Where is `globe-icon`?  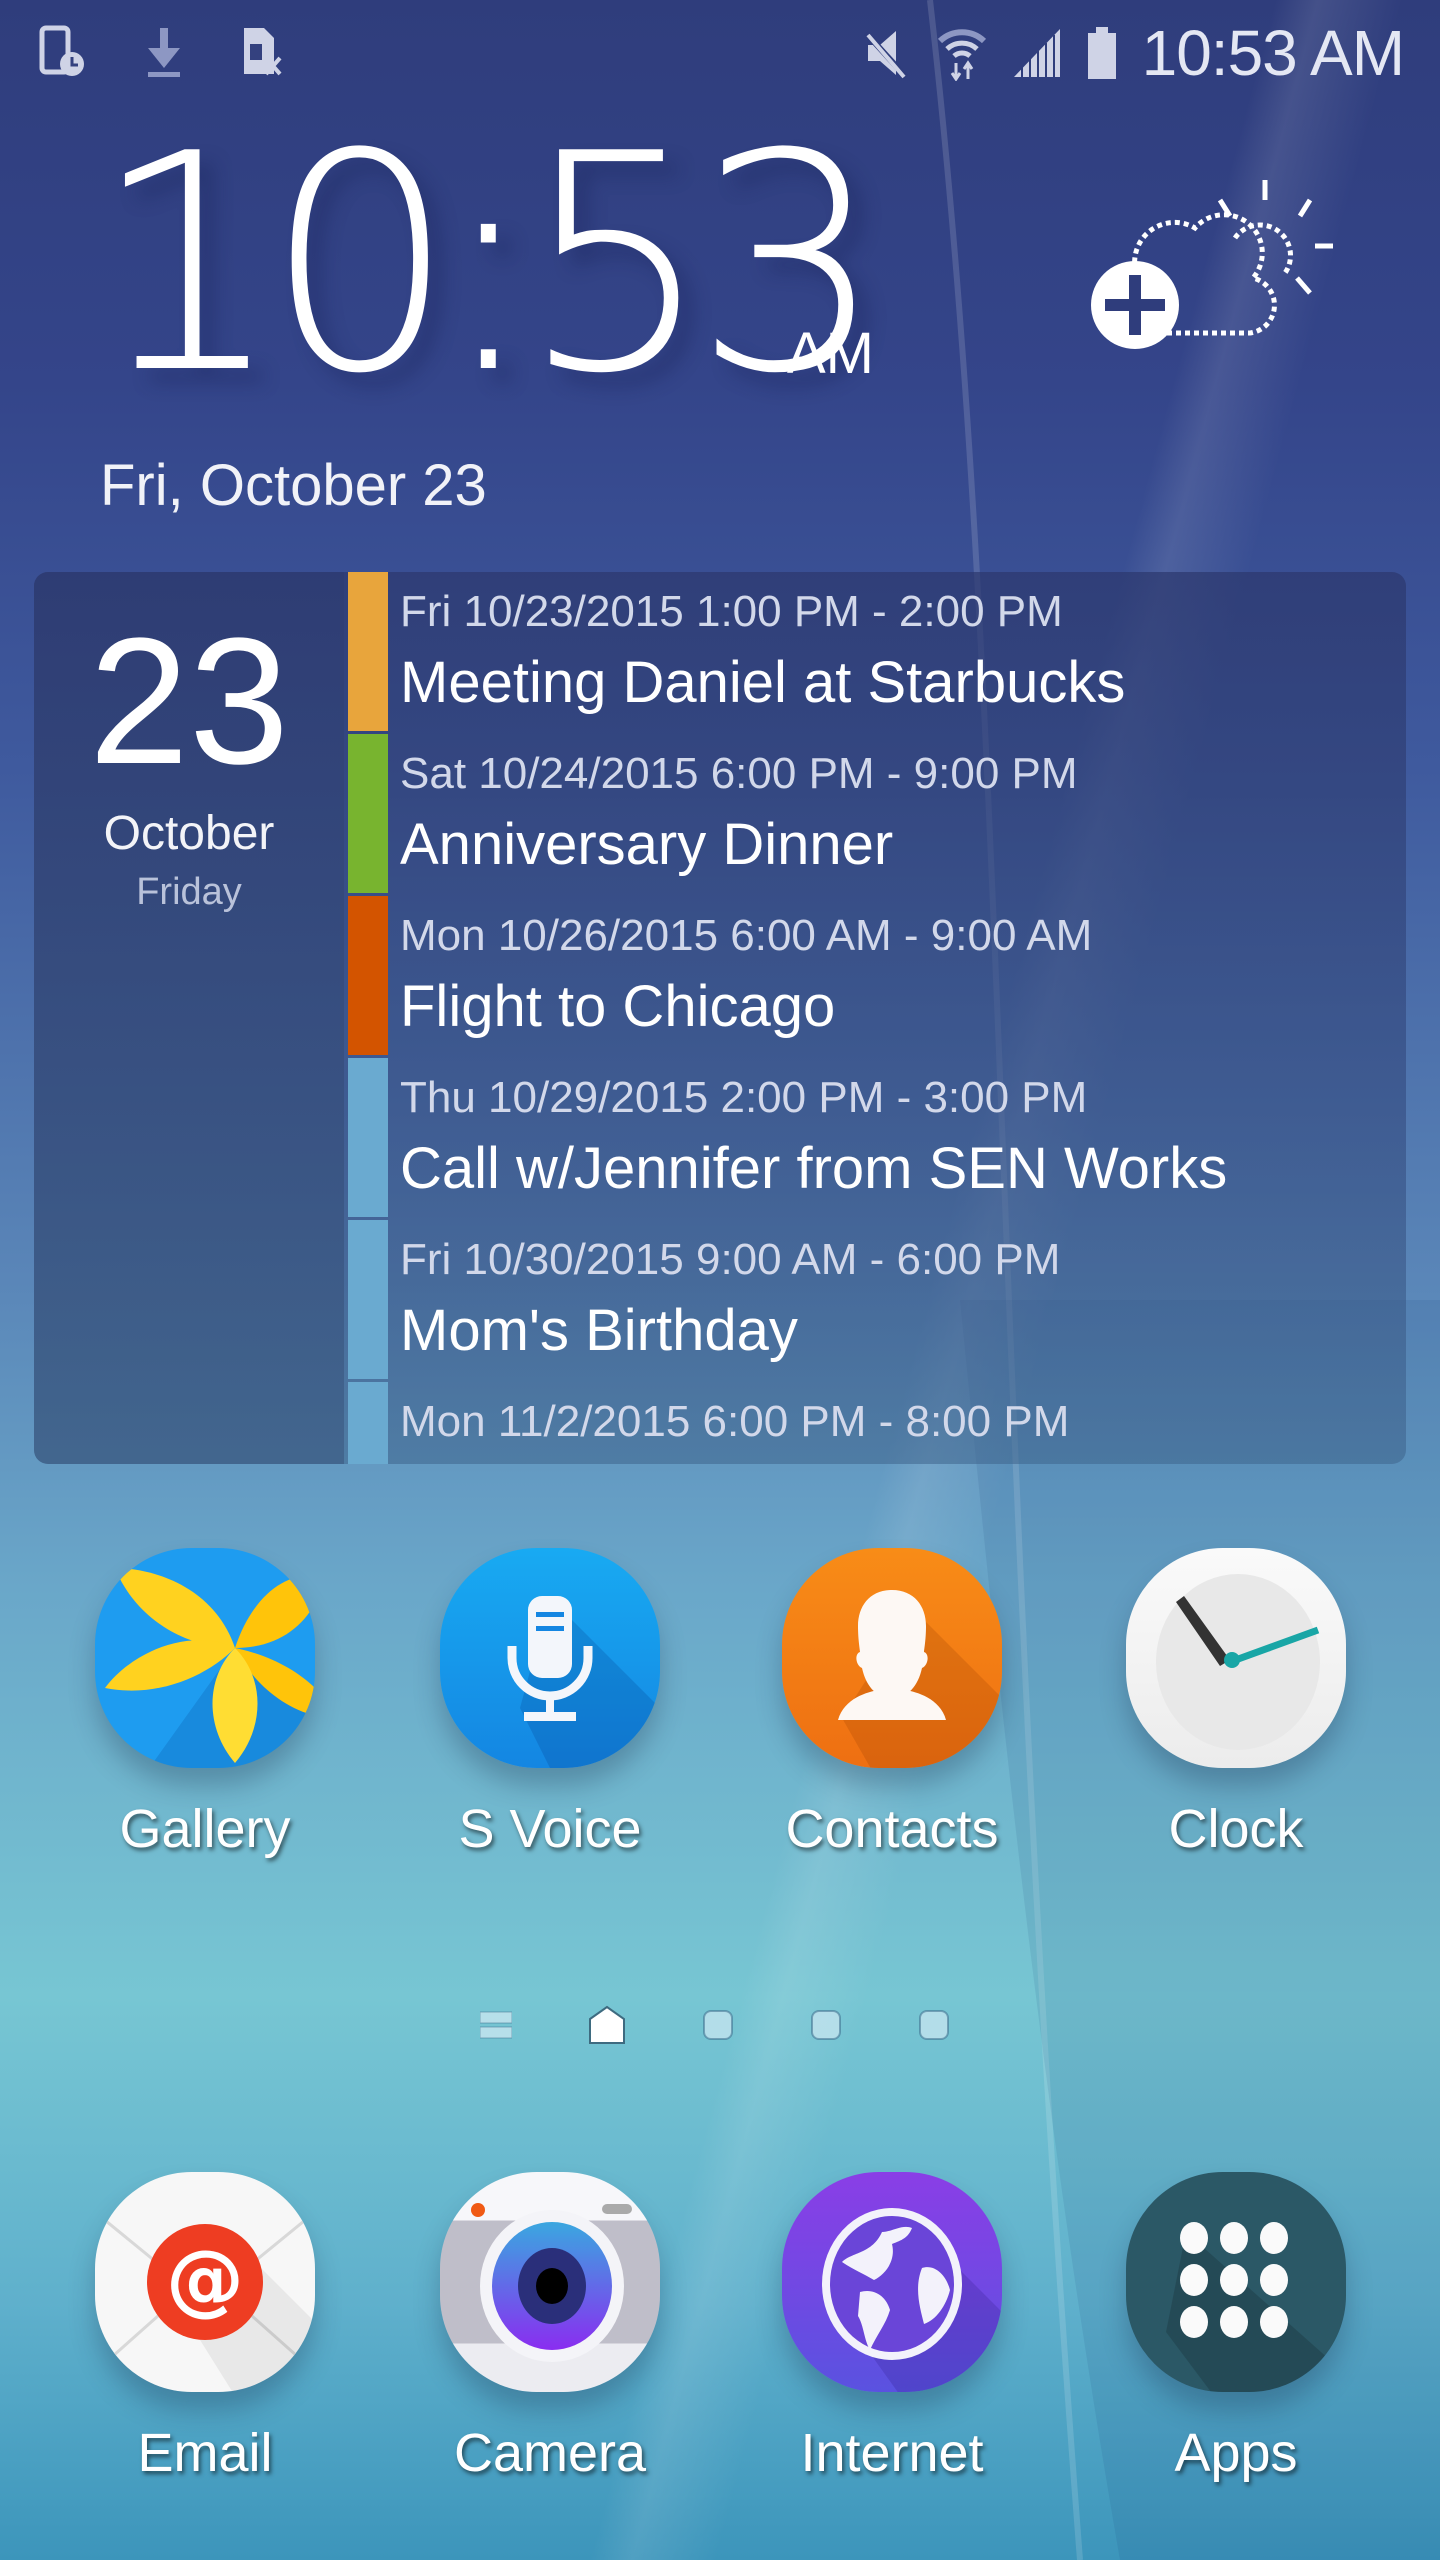 globe-icon is located at coordinates (892, 2282).